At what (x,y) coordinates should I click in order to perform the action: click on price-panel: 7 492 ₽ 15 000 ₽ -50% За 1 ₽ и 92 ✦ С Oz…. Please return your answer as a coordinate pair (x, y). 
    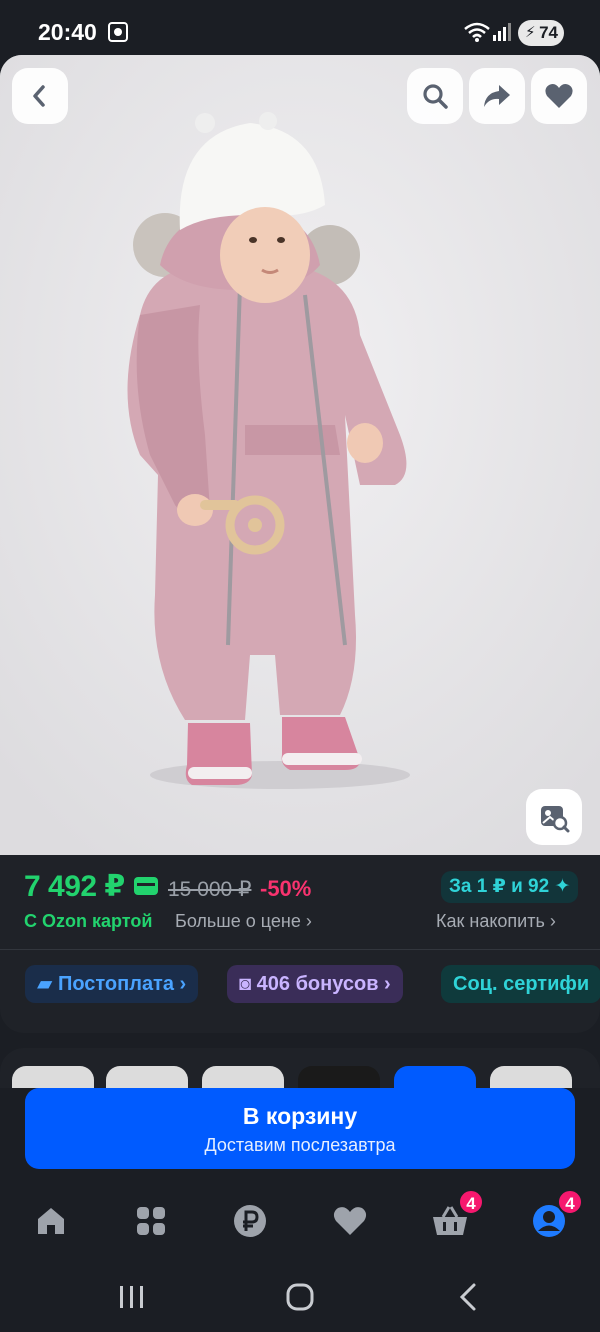
    Looking at the image, I should click on (300, 944).